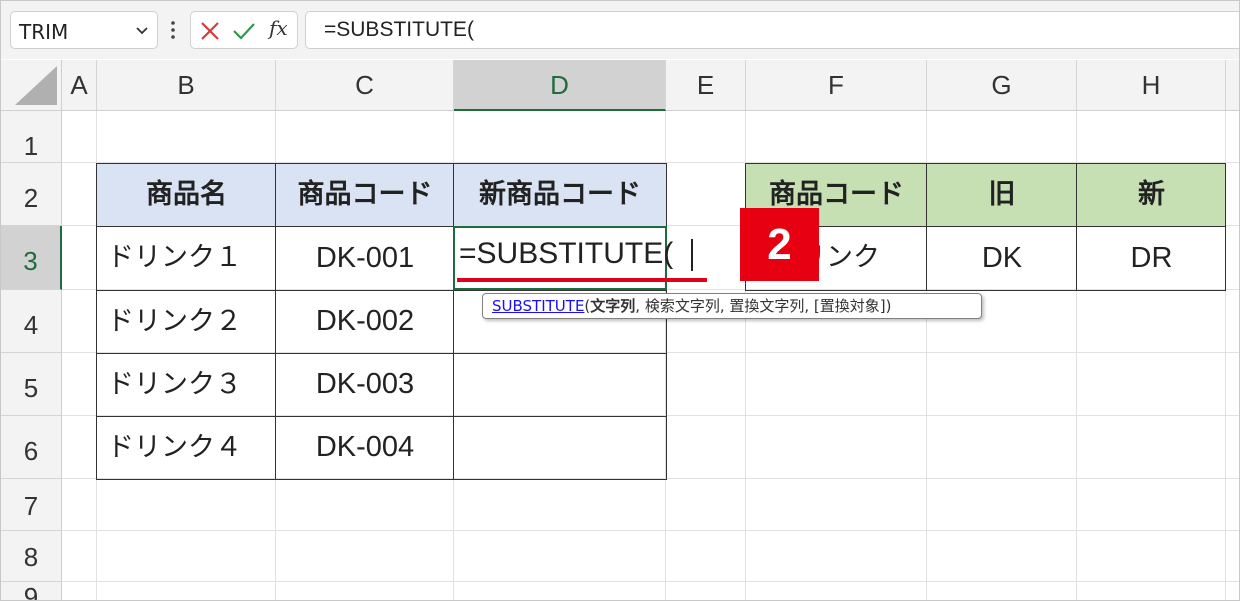 This screenshot has width=1240, height=601. Describe the element at coordinates (186, 384) in the screenshot. I see `table1-cell-b5: ドリンク３` at that location.